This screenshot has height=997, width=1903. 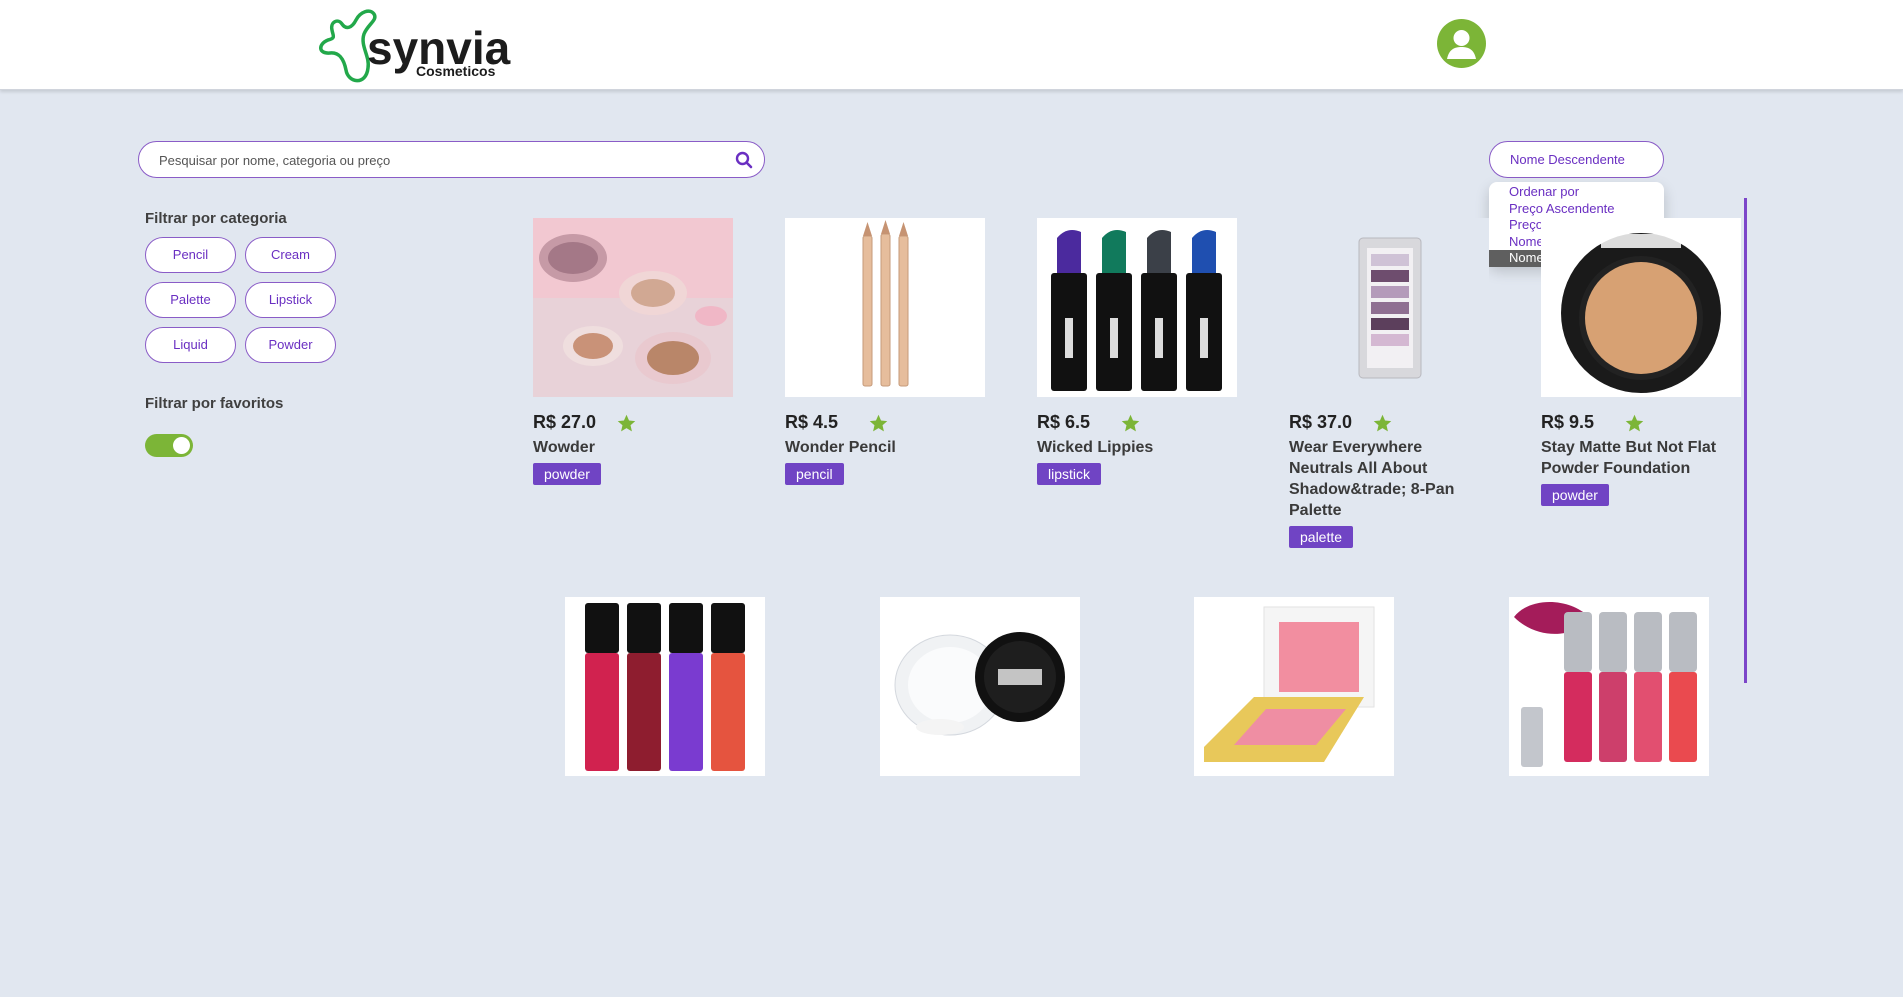 I want to click on favorites-toggle, so click(x=169, y=445).